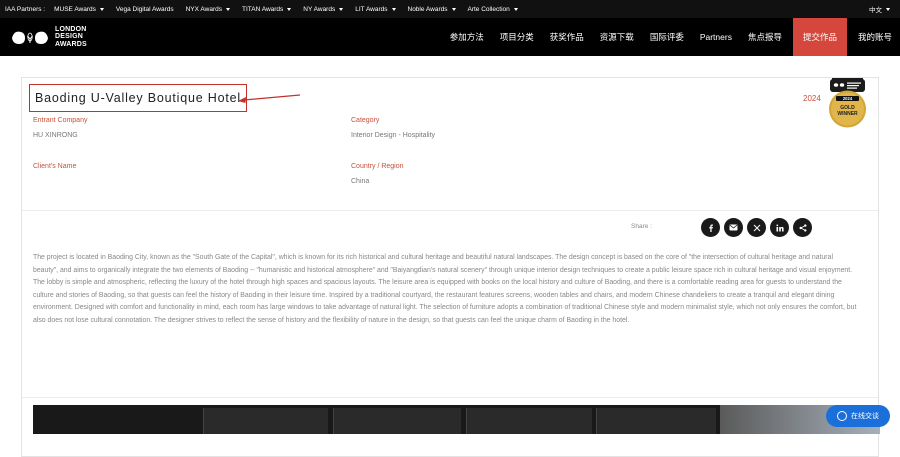  Describe the element at coordinates (875, 37) in the screenshot. I see `nav-my-account: 我的账号` at that location.